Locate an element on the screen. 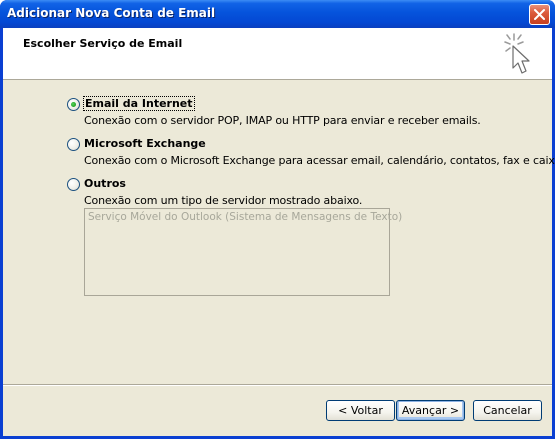 The width and height of the screenshot is (555, 439). radio-internet-email is located at coordinates (73, 104).